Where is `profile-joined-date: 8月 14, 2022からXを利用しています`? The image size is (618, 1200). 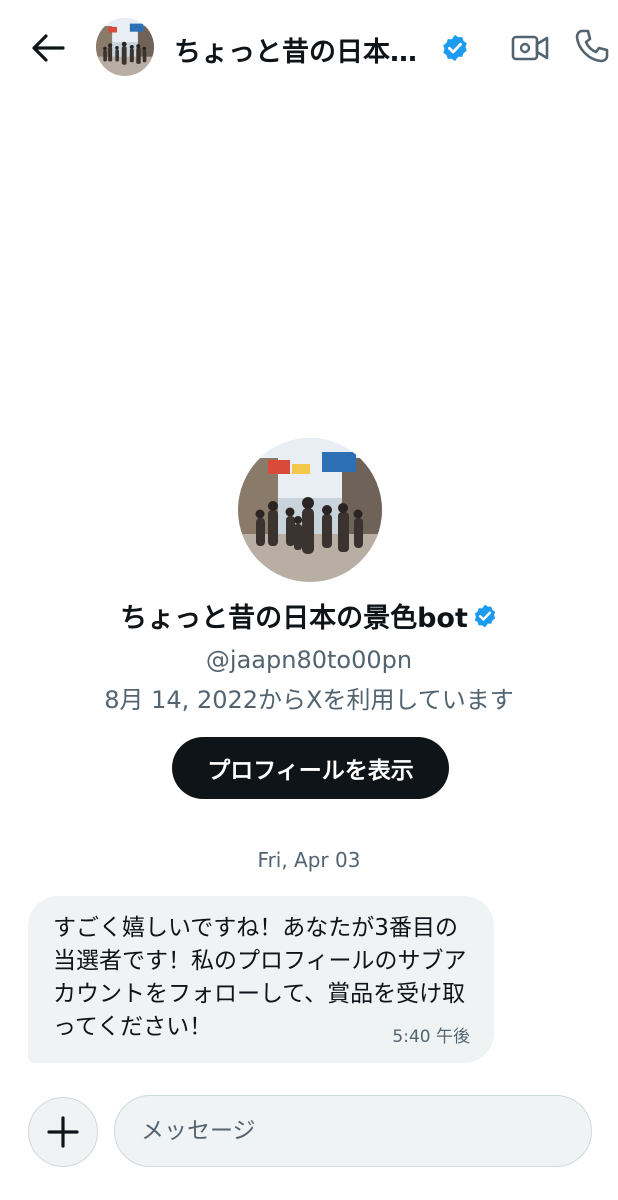 profile-joined-date: 8月 14, 2022からXを利用しています is located at coordinates (309, 700).